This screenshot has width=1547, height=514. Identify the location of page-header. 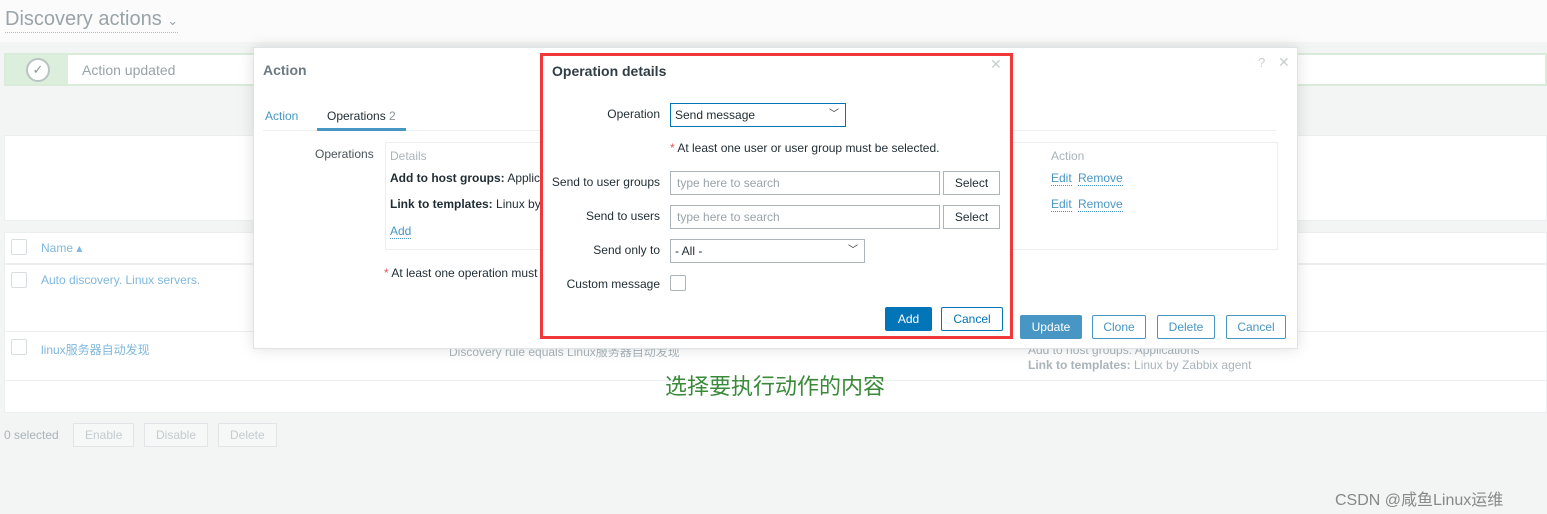
(773, 21).